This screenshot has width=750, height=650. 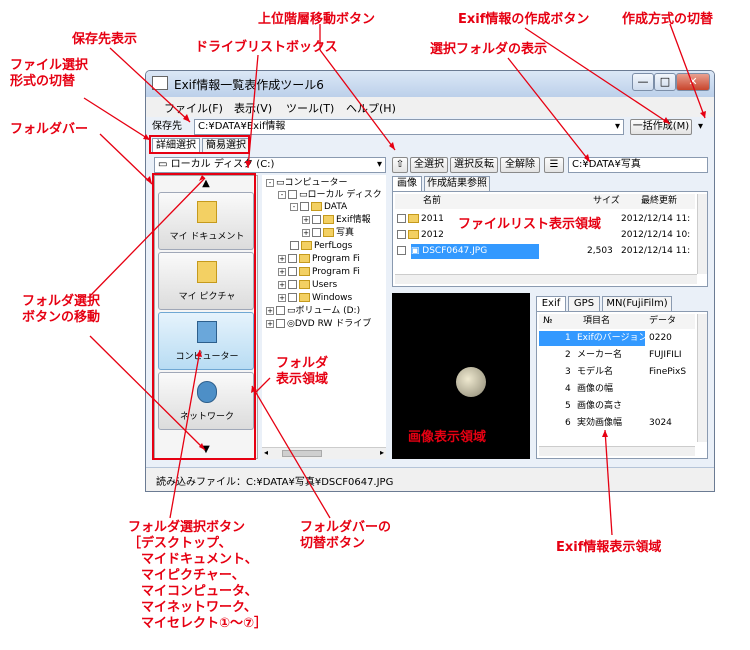 I want to click on label-folder-btn-move: フォルダ選択 ボタンの移動, so click(x=61, y=309).